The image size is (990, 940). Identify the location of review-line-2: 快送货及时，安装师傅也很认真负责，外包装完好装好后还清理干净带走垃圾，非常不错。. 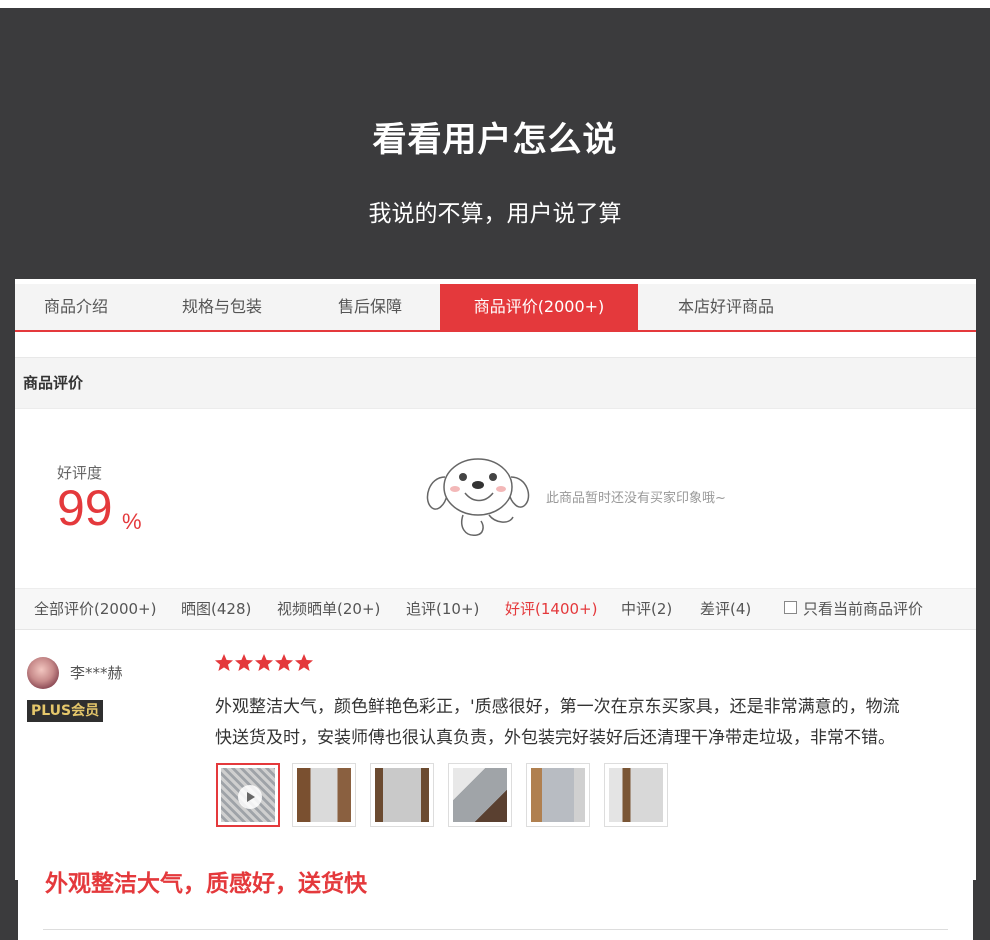
(555, 738).